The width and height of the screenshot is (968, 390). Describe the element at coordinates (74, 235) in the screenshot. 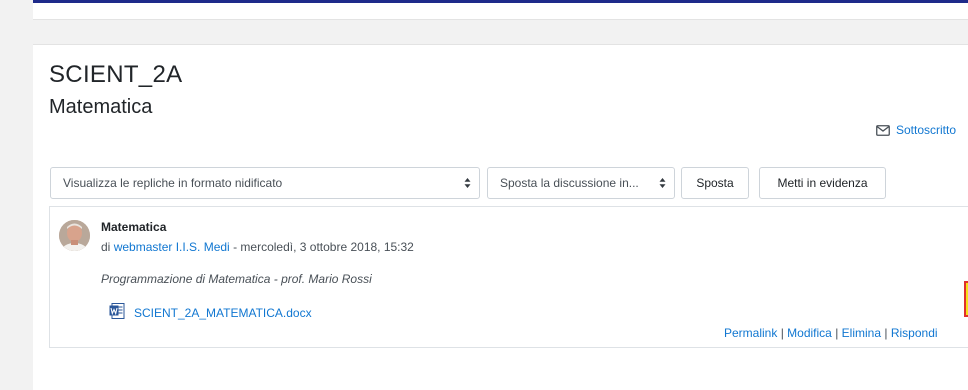

I see `avatar` at that location.